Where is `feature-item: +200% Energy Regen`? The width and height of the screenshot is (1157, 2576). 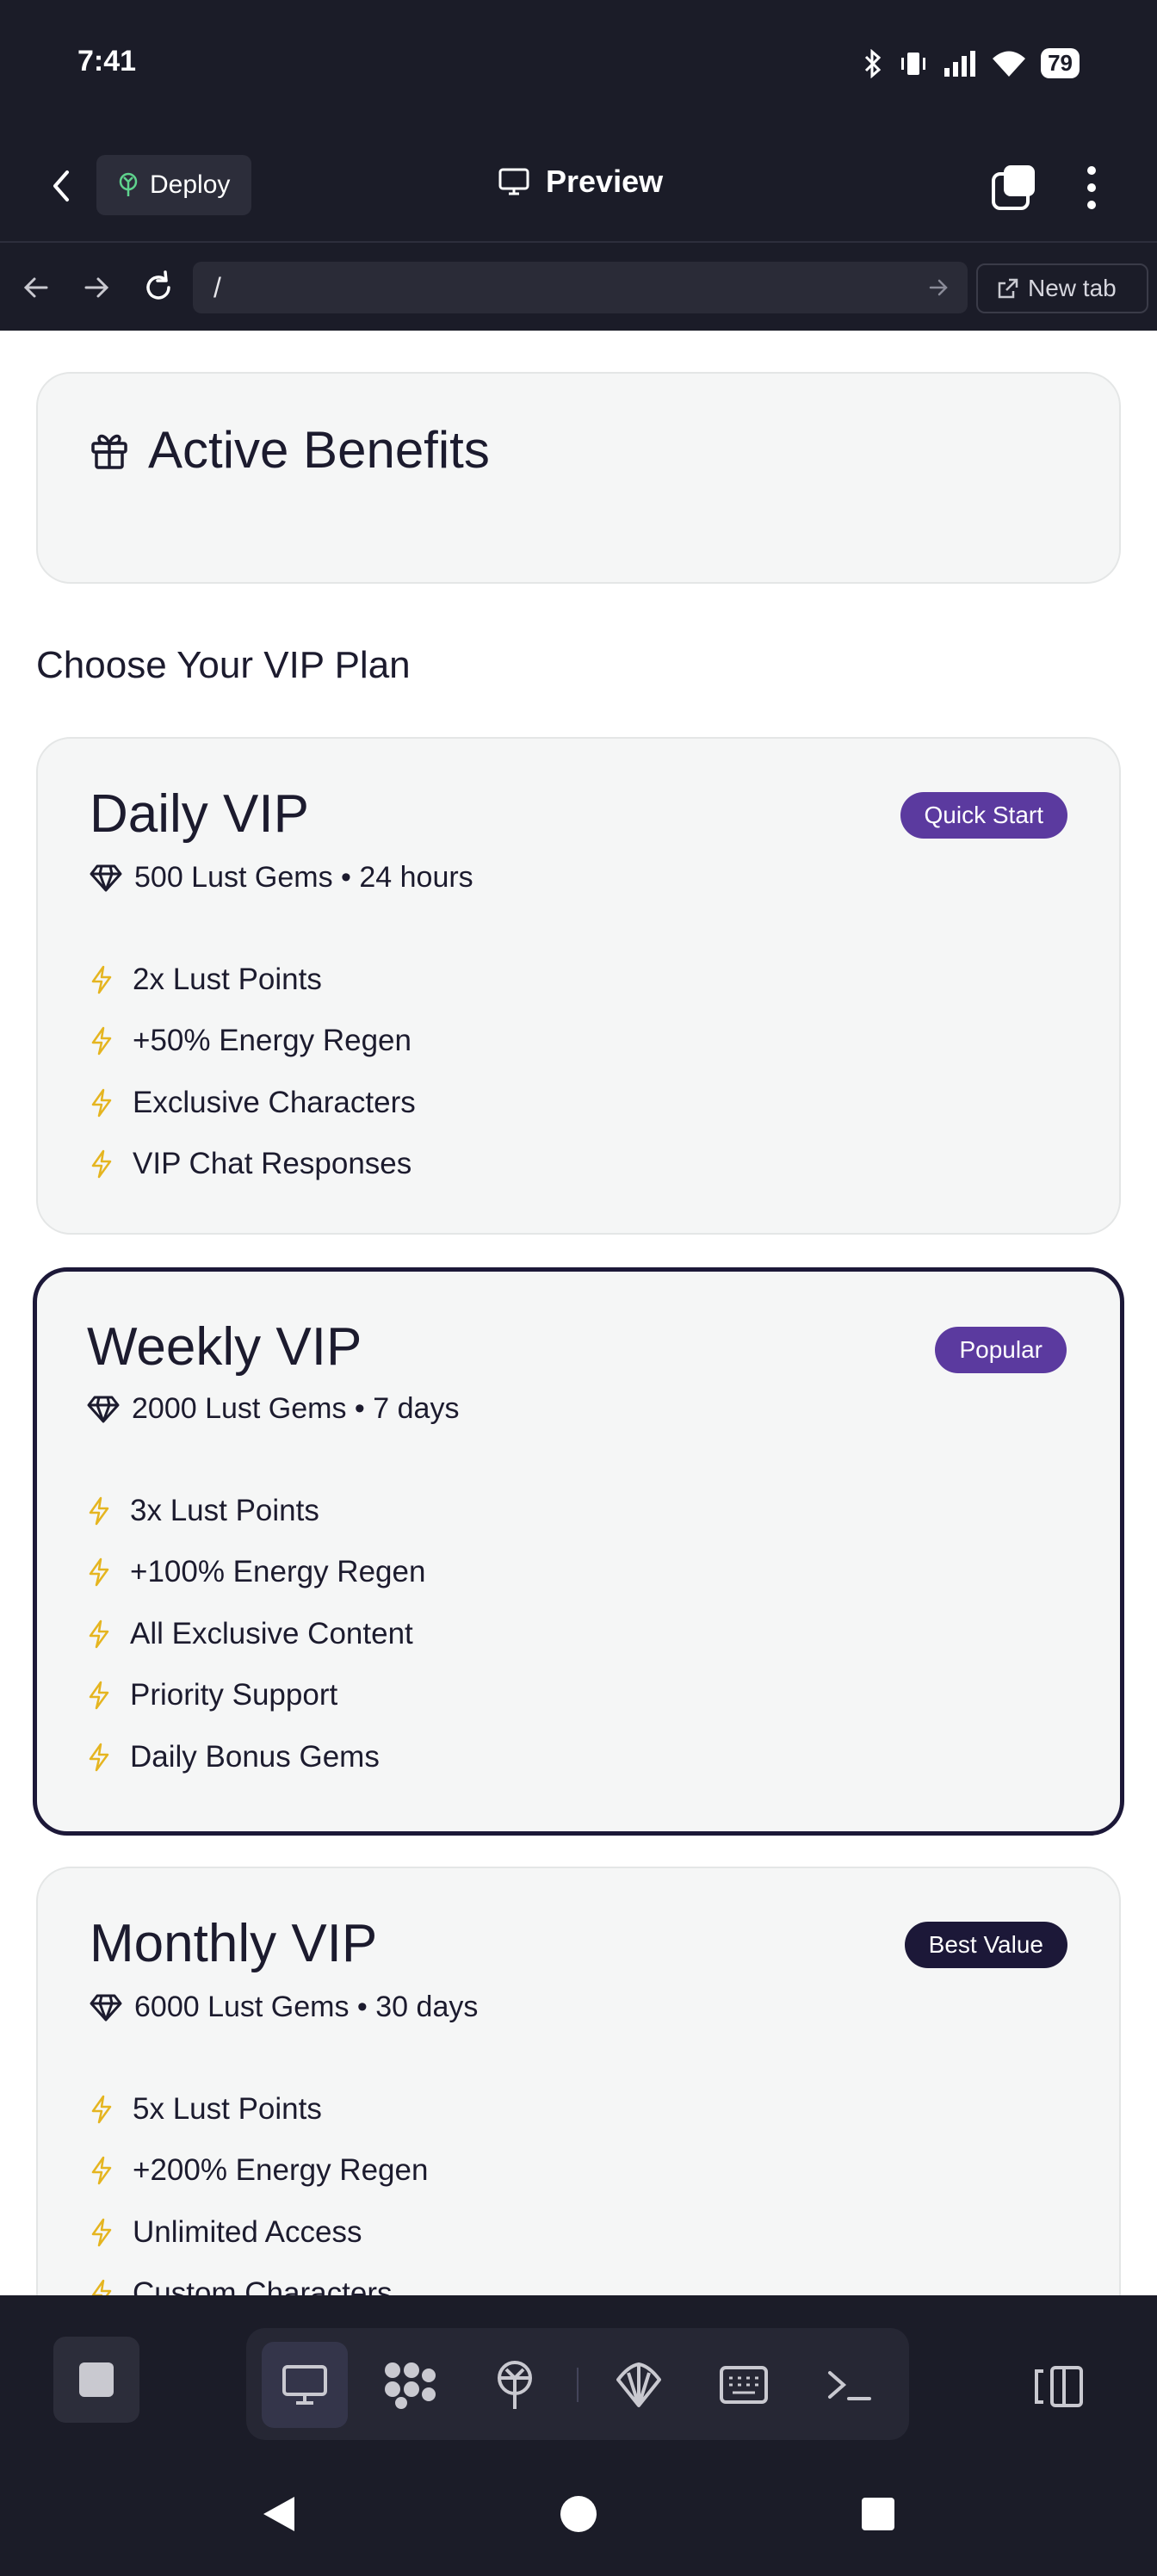 feature-item: +200% Energy Regen is located at coordinates (259, 2171).